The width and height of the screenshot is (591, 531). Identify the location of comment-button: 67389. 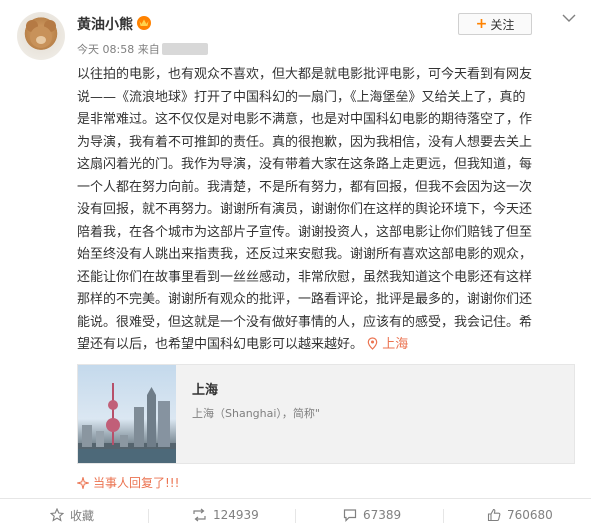
(372, 515).